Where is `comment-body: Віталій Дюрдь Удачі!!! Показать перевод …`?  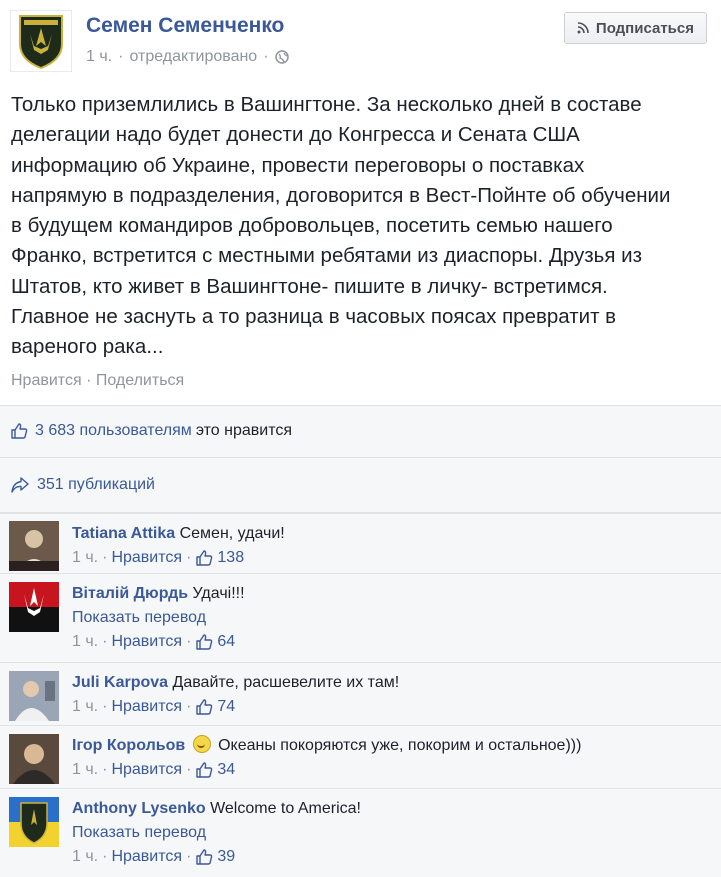 comment-body: Віталій Дюрдь Удачі!!! Показать перевод … is located at coordinates (158, 618).